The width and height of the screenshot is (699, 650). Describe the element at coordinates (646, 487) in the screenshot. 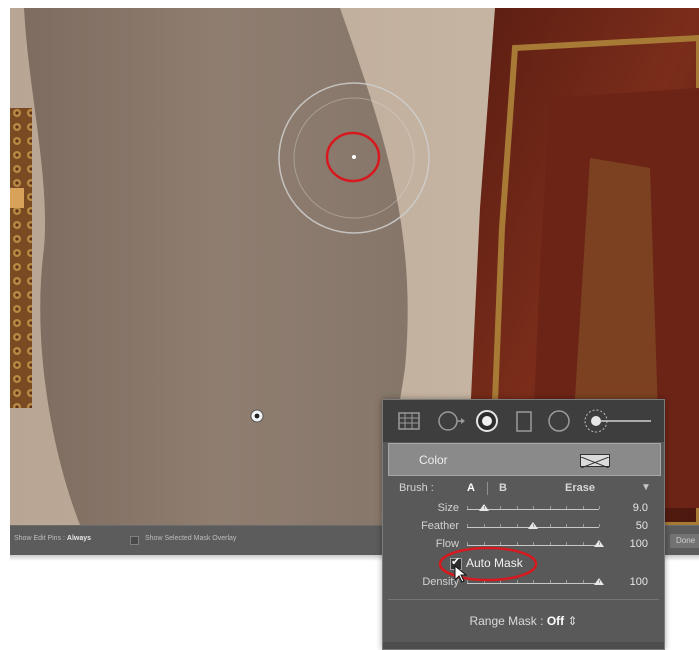

I see `collapse-triangle-icon: ▼` at that location.